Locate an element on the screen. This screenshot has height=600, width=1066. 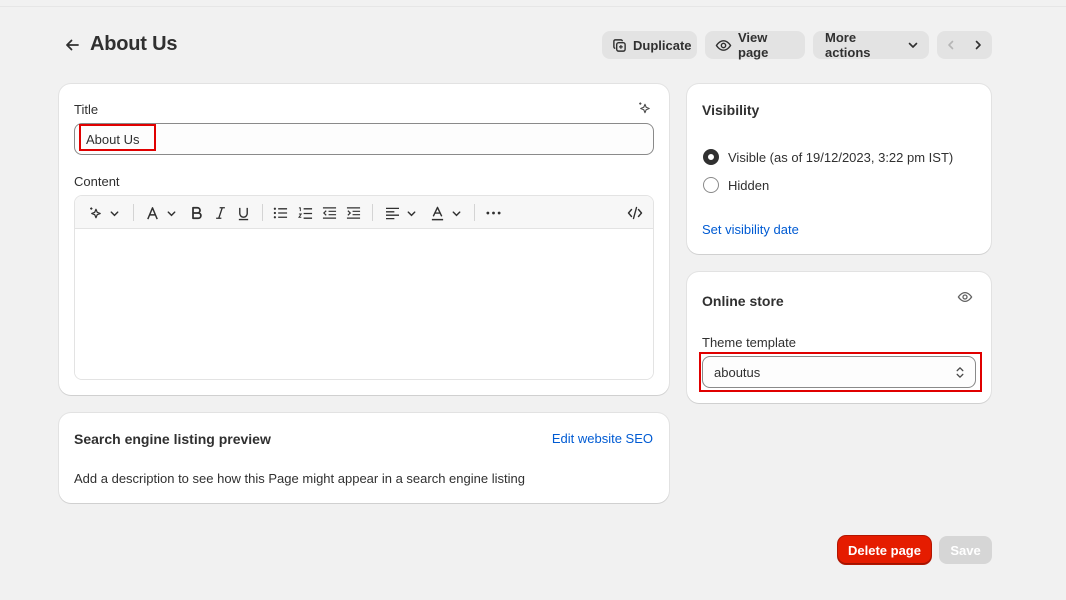
bullet-list-icon is located at coordinates (280, 213).